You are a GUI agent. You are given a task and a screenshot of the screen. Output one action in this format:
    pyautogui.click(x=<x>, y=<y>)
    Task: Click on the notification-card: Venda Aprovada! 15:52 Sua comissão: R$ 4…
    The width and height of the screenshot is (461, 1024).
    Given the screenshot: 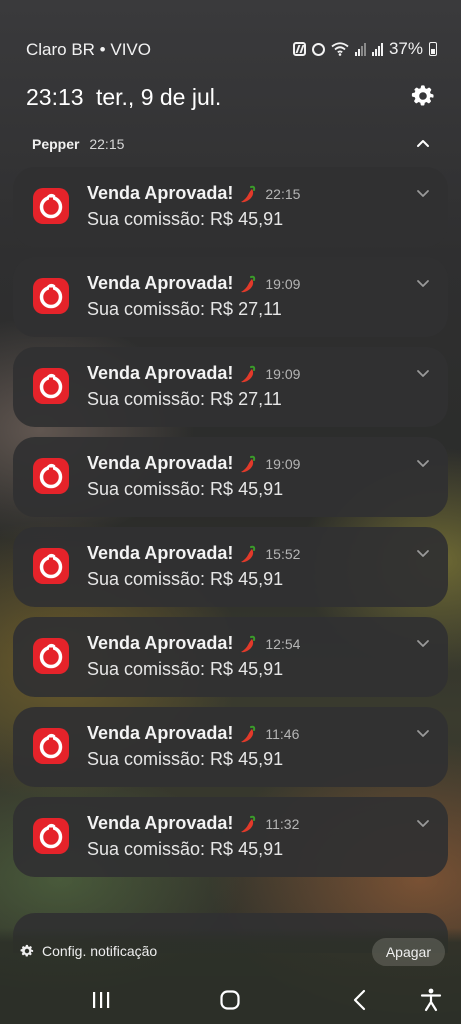 What is the action you would take?
    pyautogui.click(x=230, y=567)
    